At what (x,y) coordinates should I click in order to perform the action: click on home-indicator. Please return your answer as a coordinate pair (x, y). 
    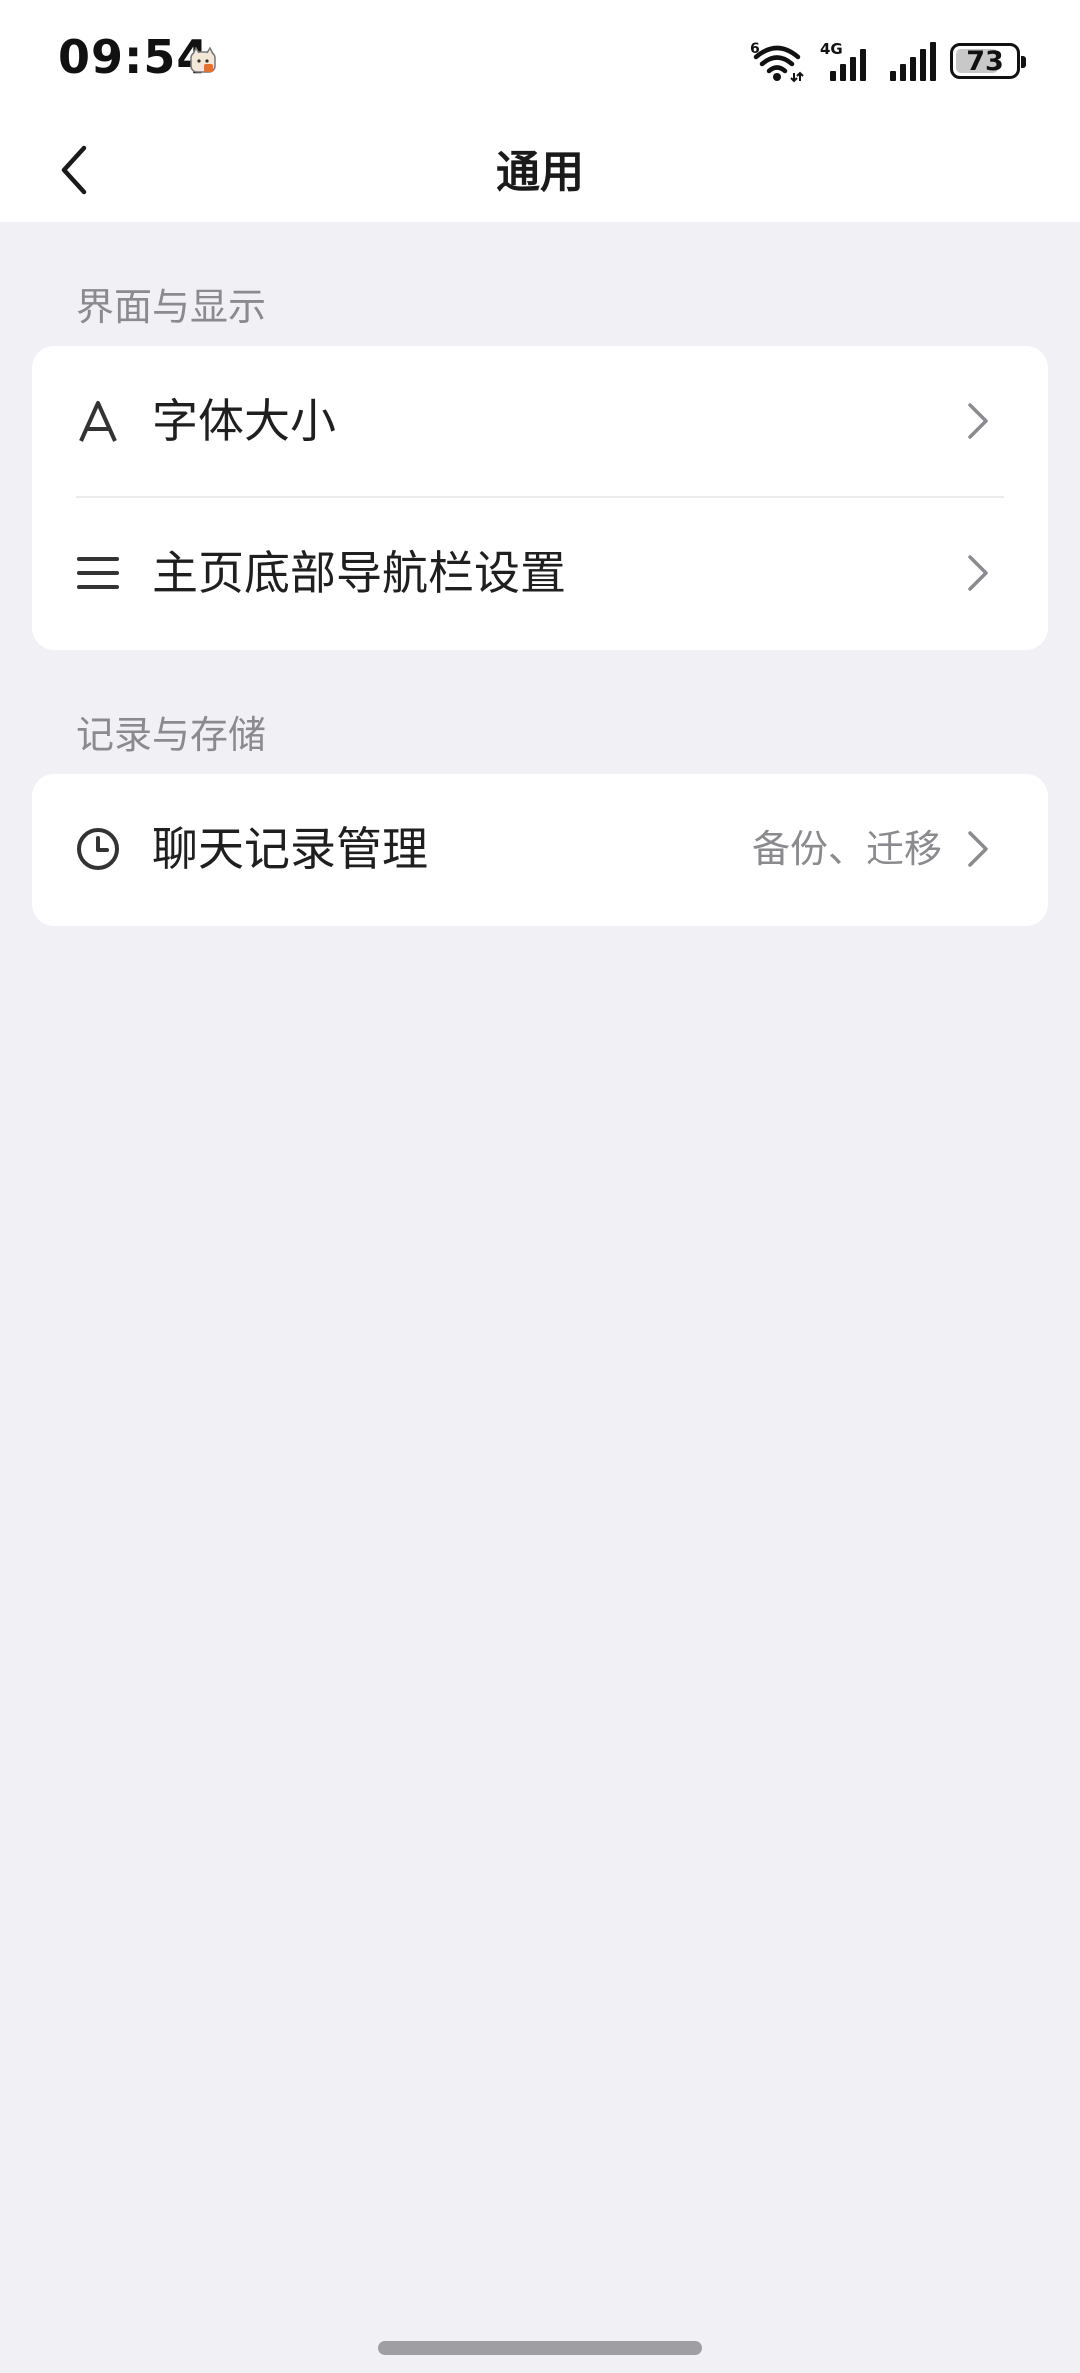
    Looking at the image, I should click on (540, 2348).